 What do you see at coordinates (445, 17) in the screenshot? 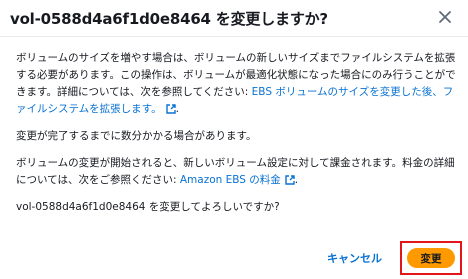
I see `close-icon` at bounding box center [445, 17].